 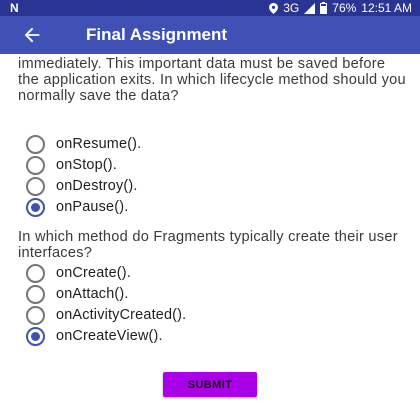 I want to click on app-bar: Final Assignment, so click(x=210, y=35).